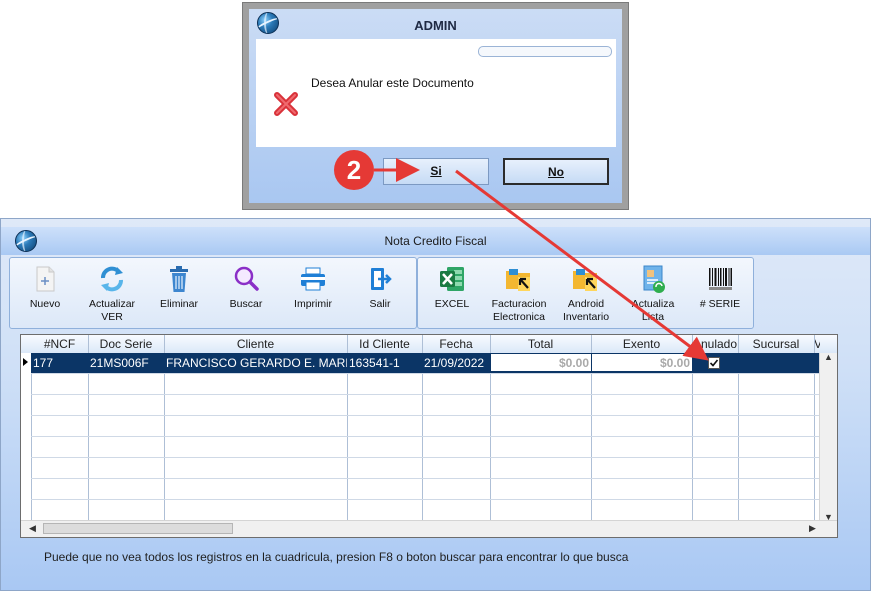  I want to click on annotation-arrows, so click(541, 259).